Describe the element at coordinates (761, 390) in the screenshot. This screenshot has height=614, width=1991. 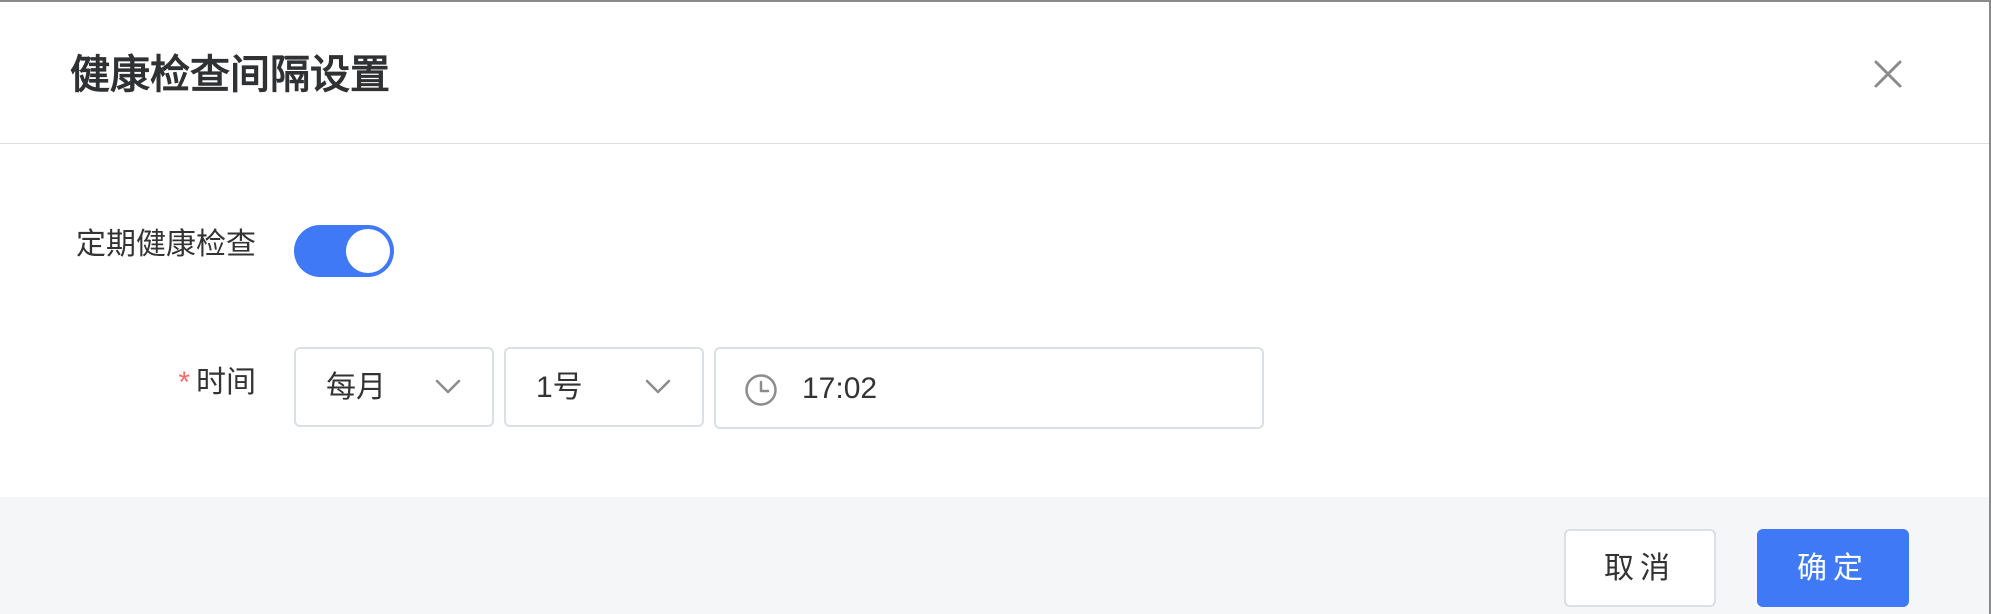
I see `clock-icon` at that location.